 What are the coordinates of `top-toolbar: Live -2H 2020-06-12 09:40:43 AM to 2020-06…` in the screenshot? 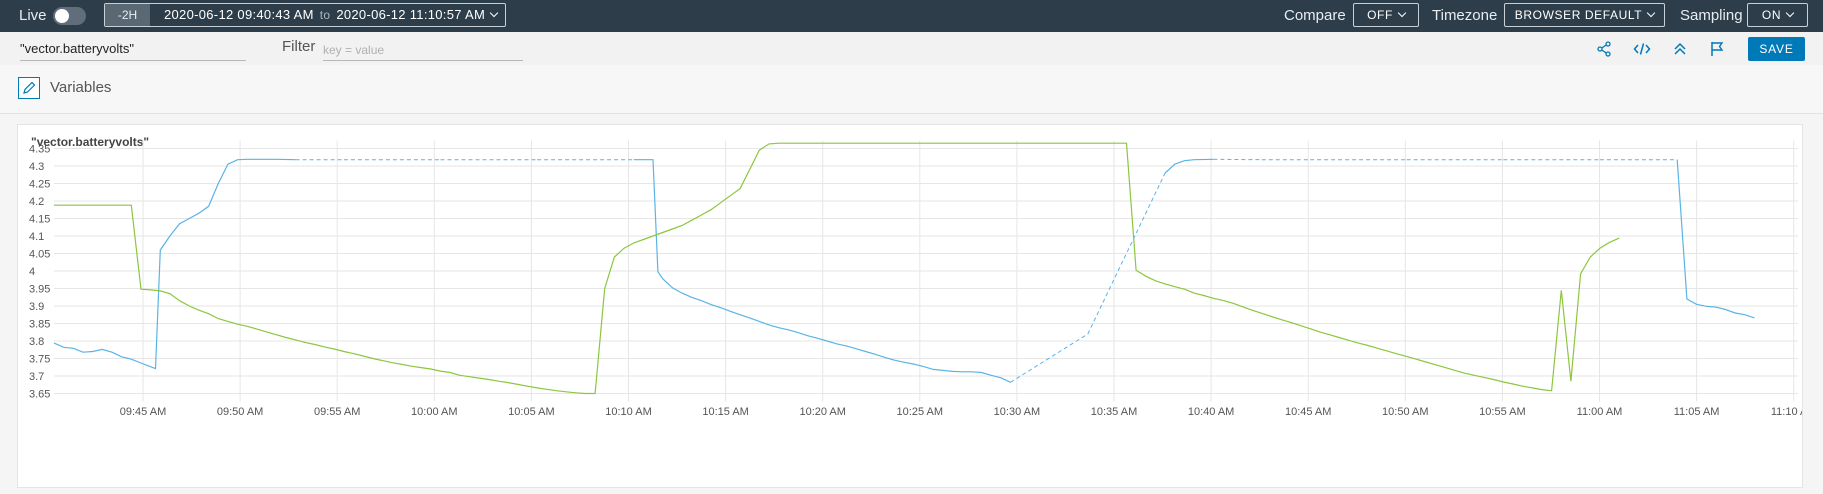 It's located at (911, 16).